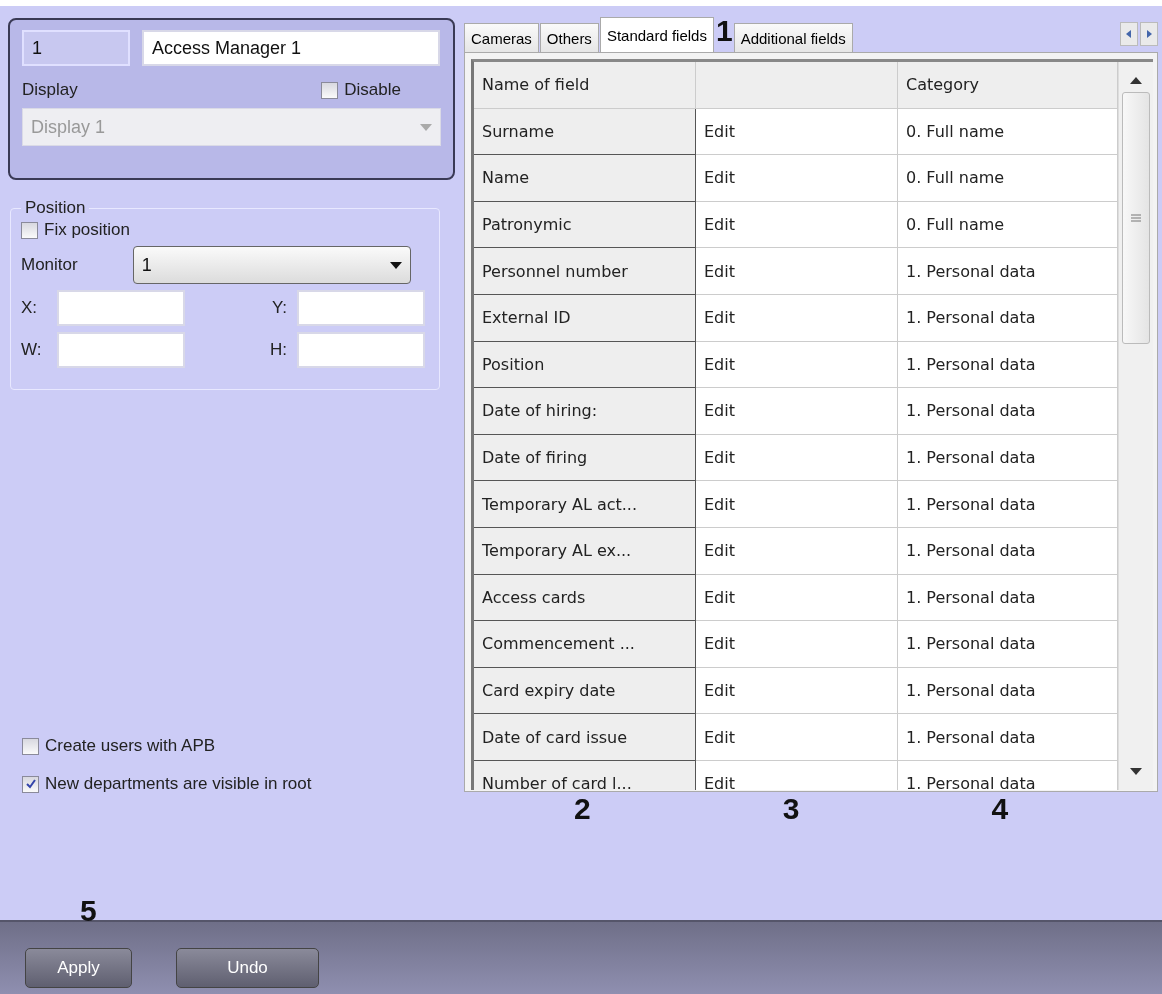  I want to click on scroll-right-icon, so click(1149, 34).